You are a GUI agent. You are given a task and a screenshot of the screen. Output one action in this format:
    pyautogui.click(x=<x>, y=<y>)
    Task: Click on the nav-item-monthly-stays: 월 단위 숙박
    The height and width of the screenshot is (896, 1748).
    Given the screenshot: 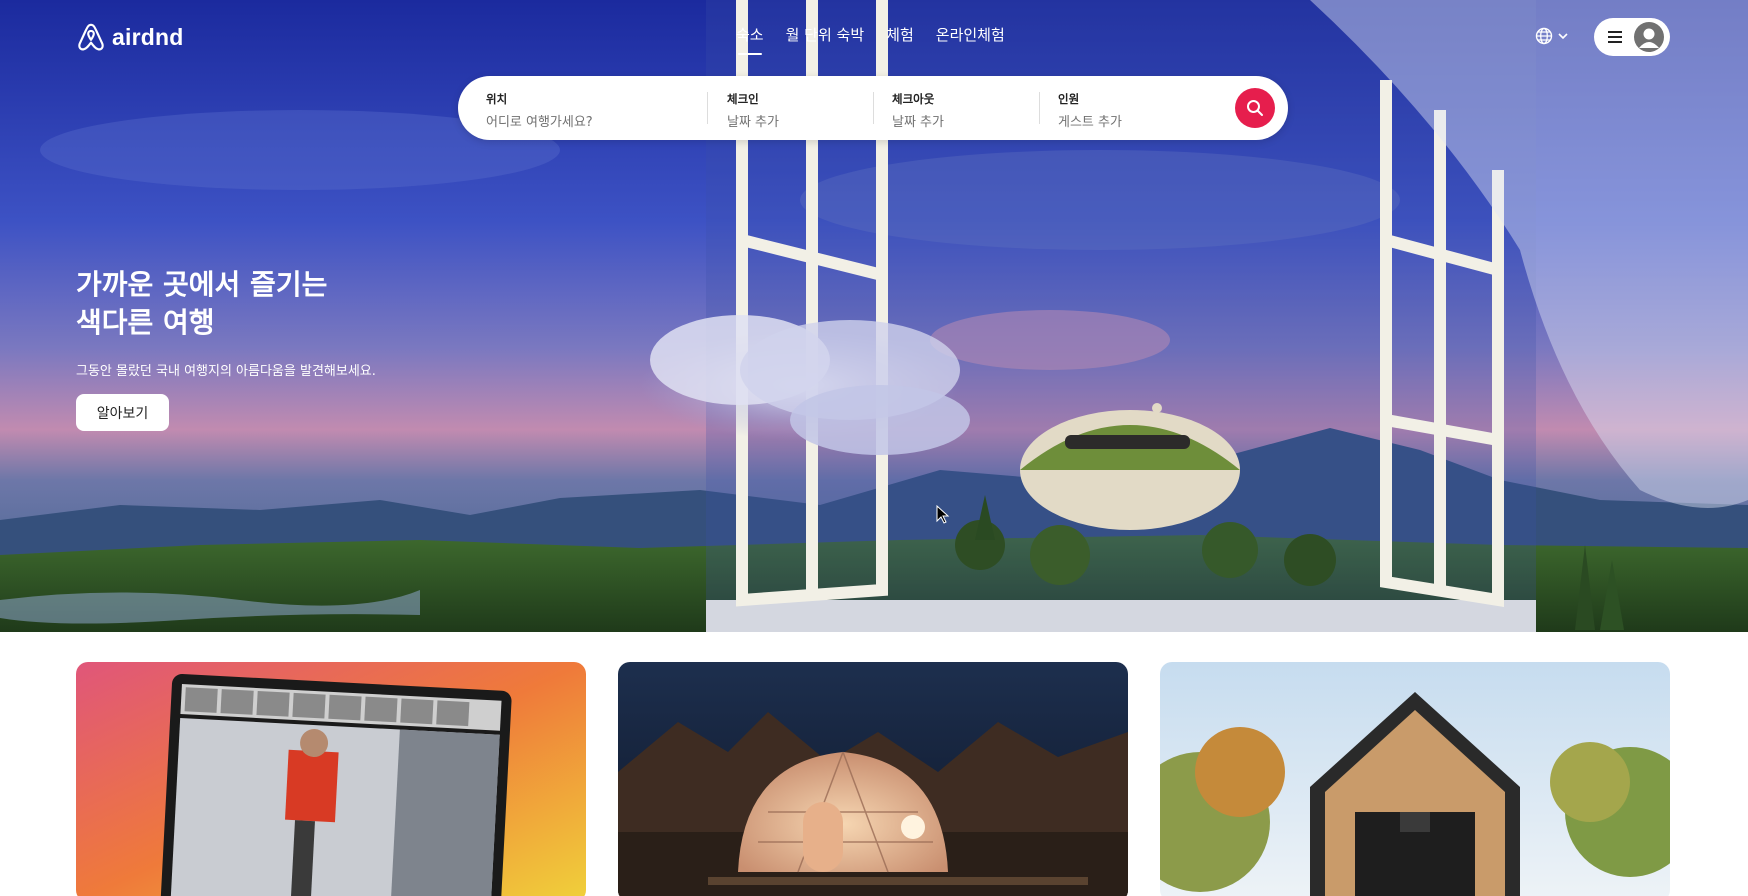 What is the action you would take?
    pyautogui.click(x=825, y=39)
    